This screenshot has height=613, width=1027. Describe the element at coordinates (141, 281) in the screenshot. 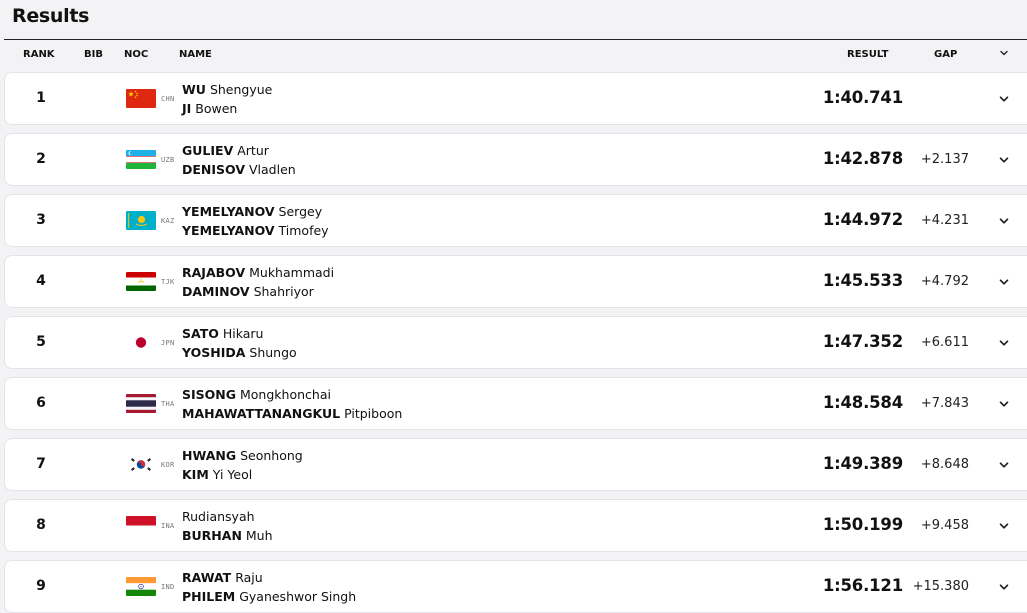

I see `tajikistan-flag` at that location.